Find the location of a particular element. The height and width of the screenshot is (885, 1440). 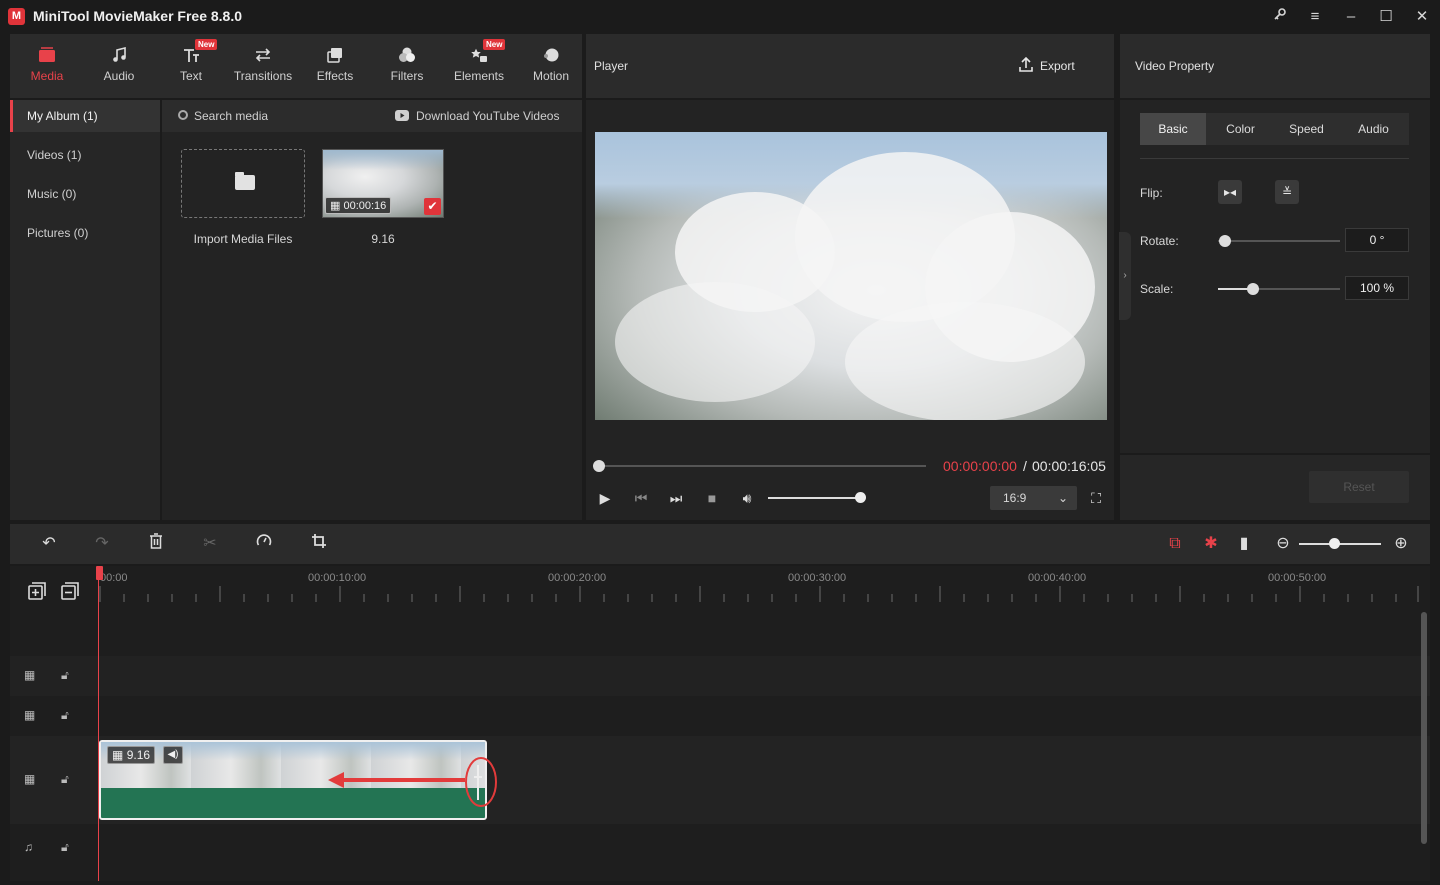

reset-button: Reset is located at coordinates (1359, 487).